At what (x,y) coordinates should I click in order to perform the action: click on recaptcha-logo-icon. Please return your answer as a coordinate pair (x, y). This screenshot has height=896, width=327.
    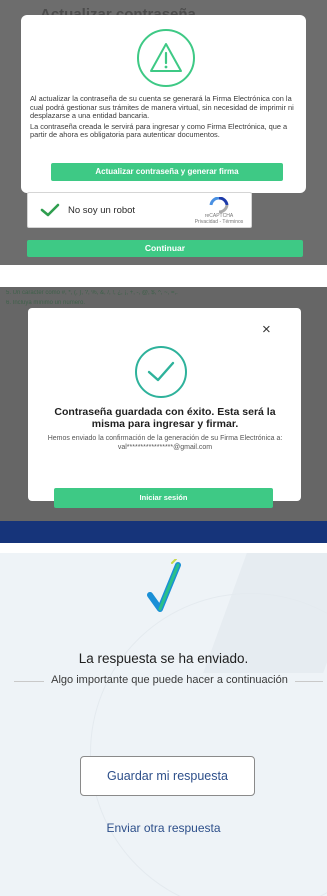
    Looking at the image, I should click on (219, 205).